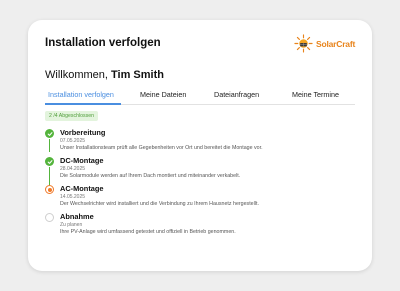 The width and height of the screenshot is (400, 291). I want to click on solarcraft-logo: SolarCraft, so click(324, 43).